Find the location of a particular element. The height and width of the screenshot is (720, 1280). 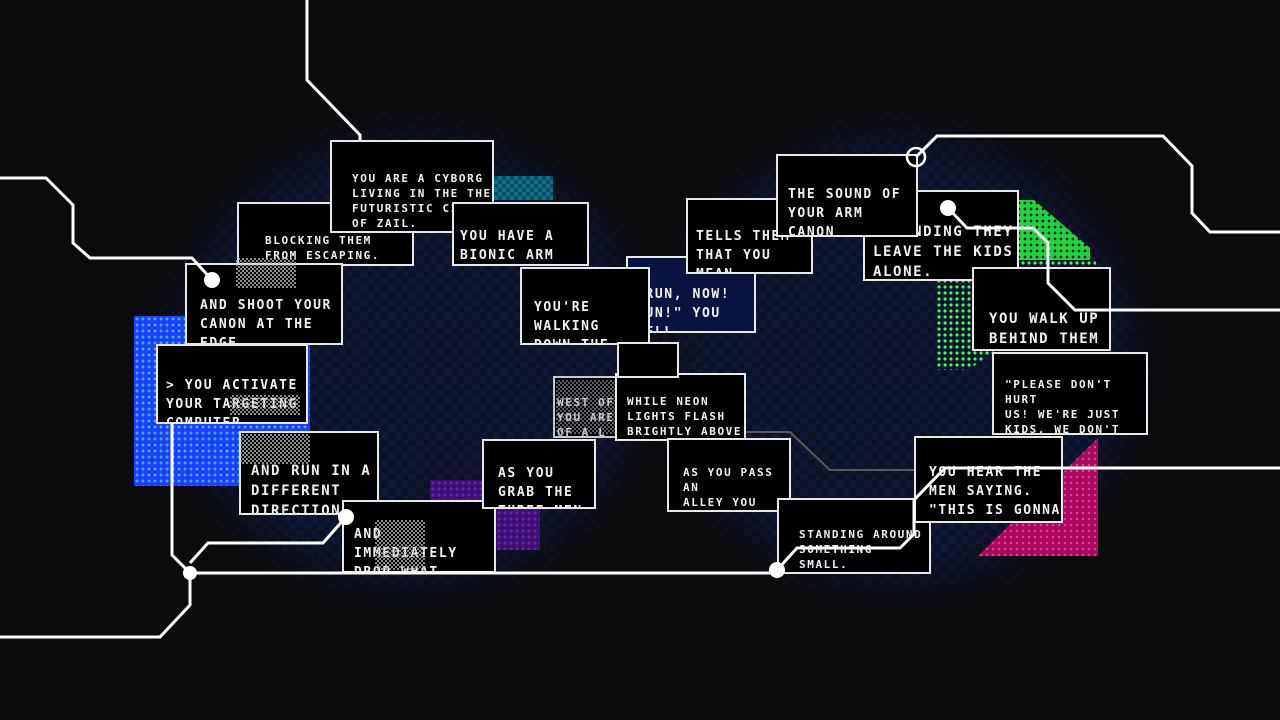

passage-ellipsis is located at coordinates (648, 360).